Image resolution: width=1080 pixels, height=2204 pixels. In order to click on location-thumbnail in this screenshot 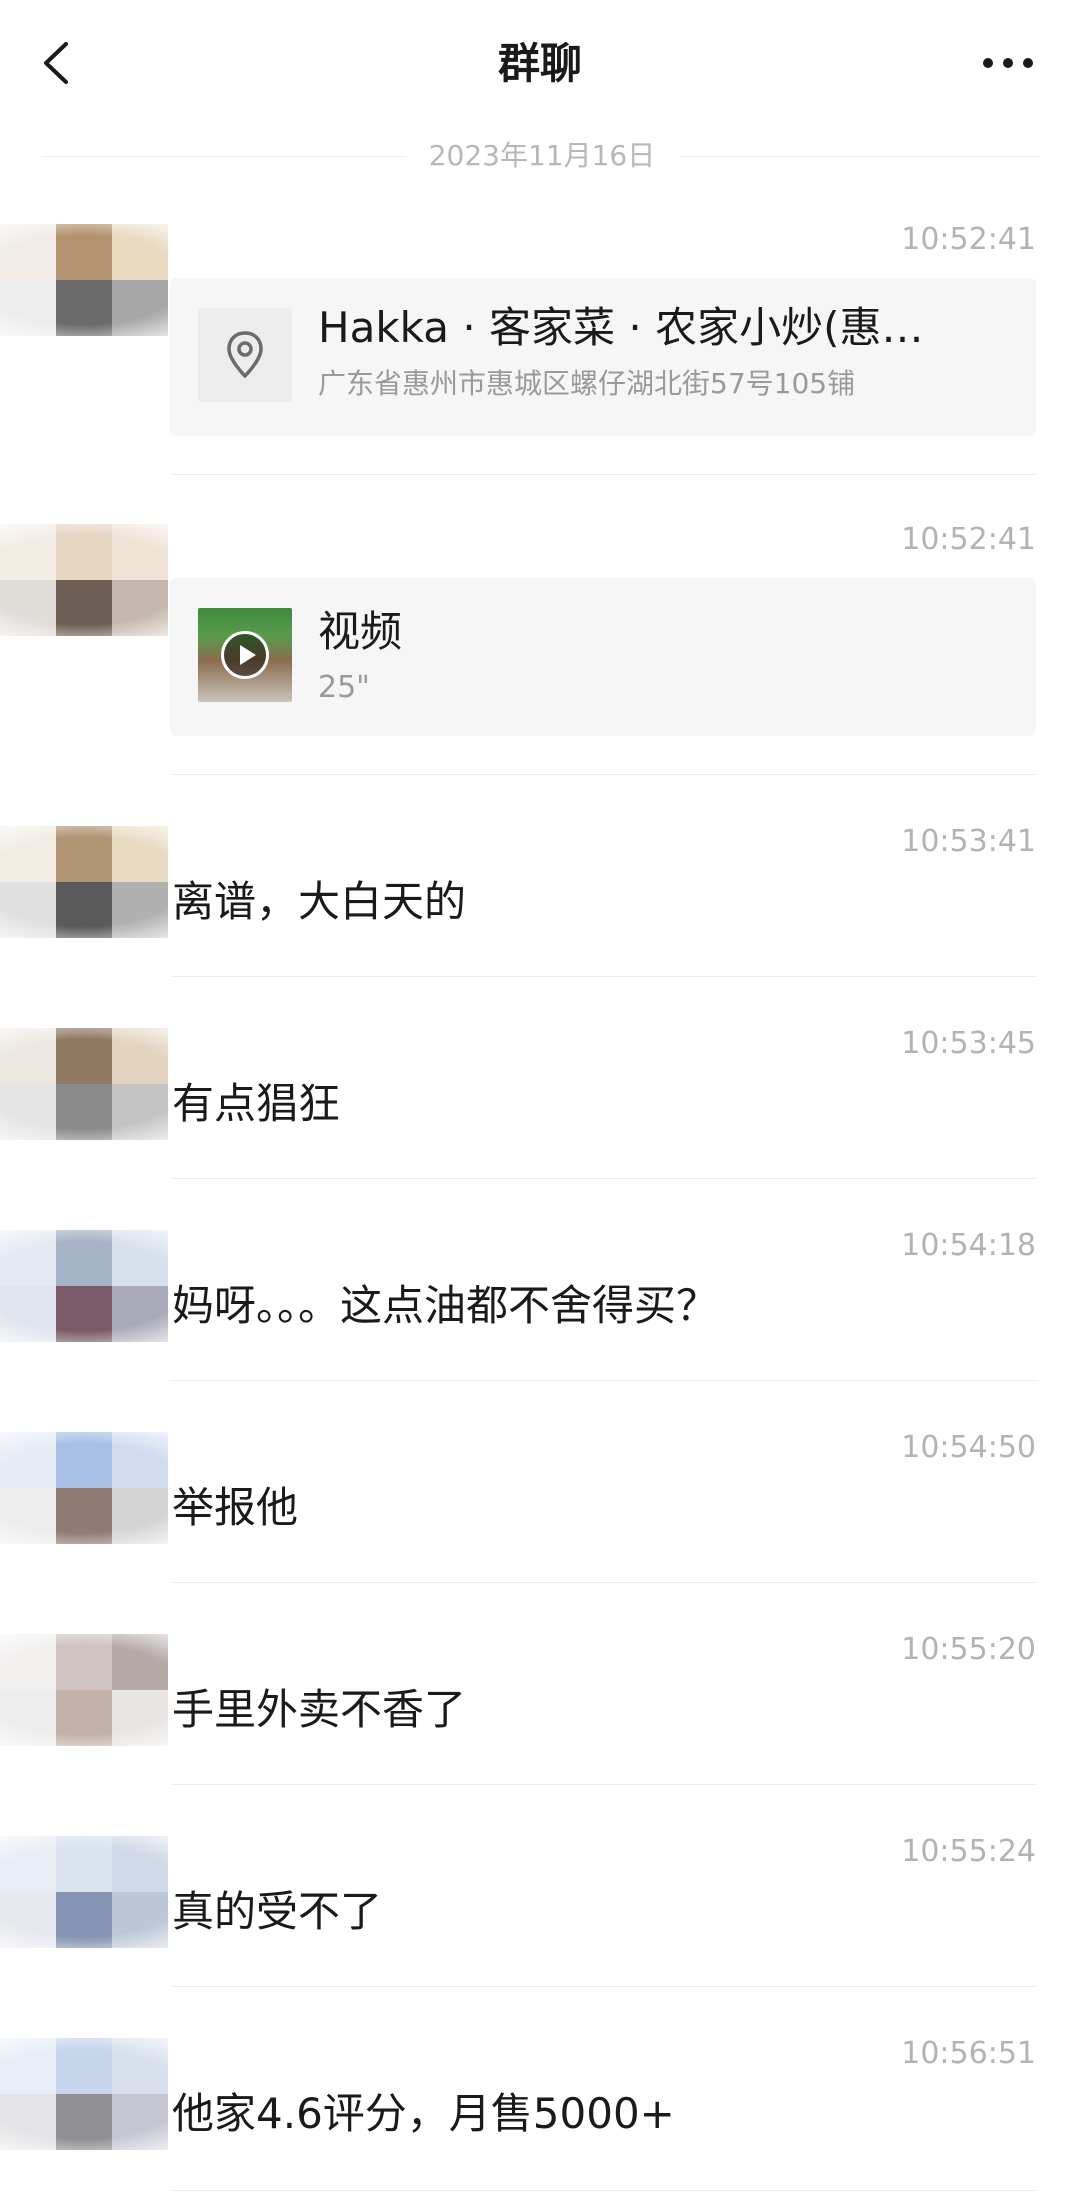, I will do `click(245, 355)`.